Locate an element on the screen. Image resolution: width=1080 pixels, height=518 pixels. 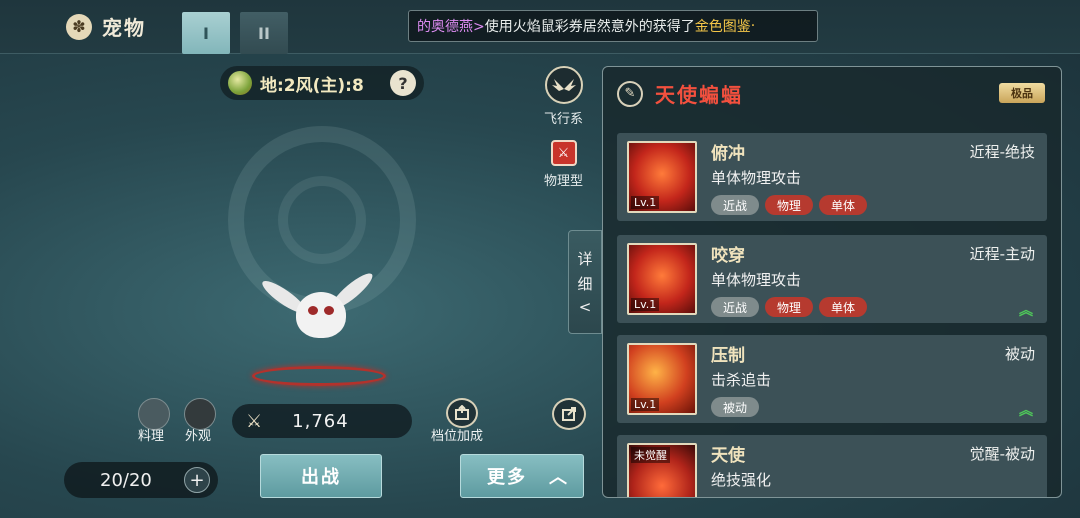
top-bar: ✽ 宠物 I II 的奥德燕> 使用火焰鼠彩券居然意外的获得了 金色图鉴 · is located at coordinates (540, 27).